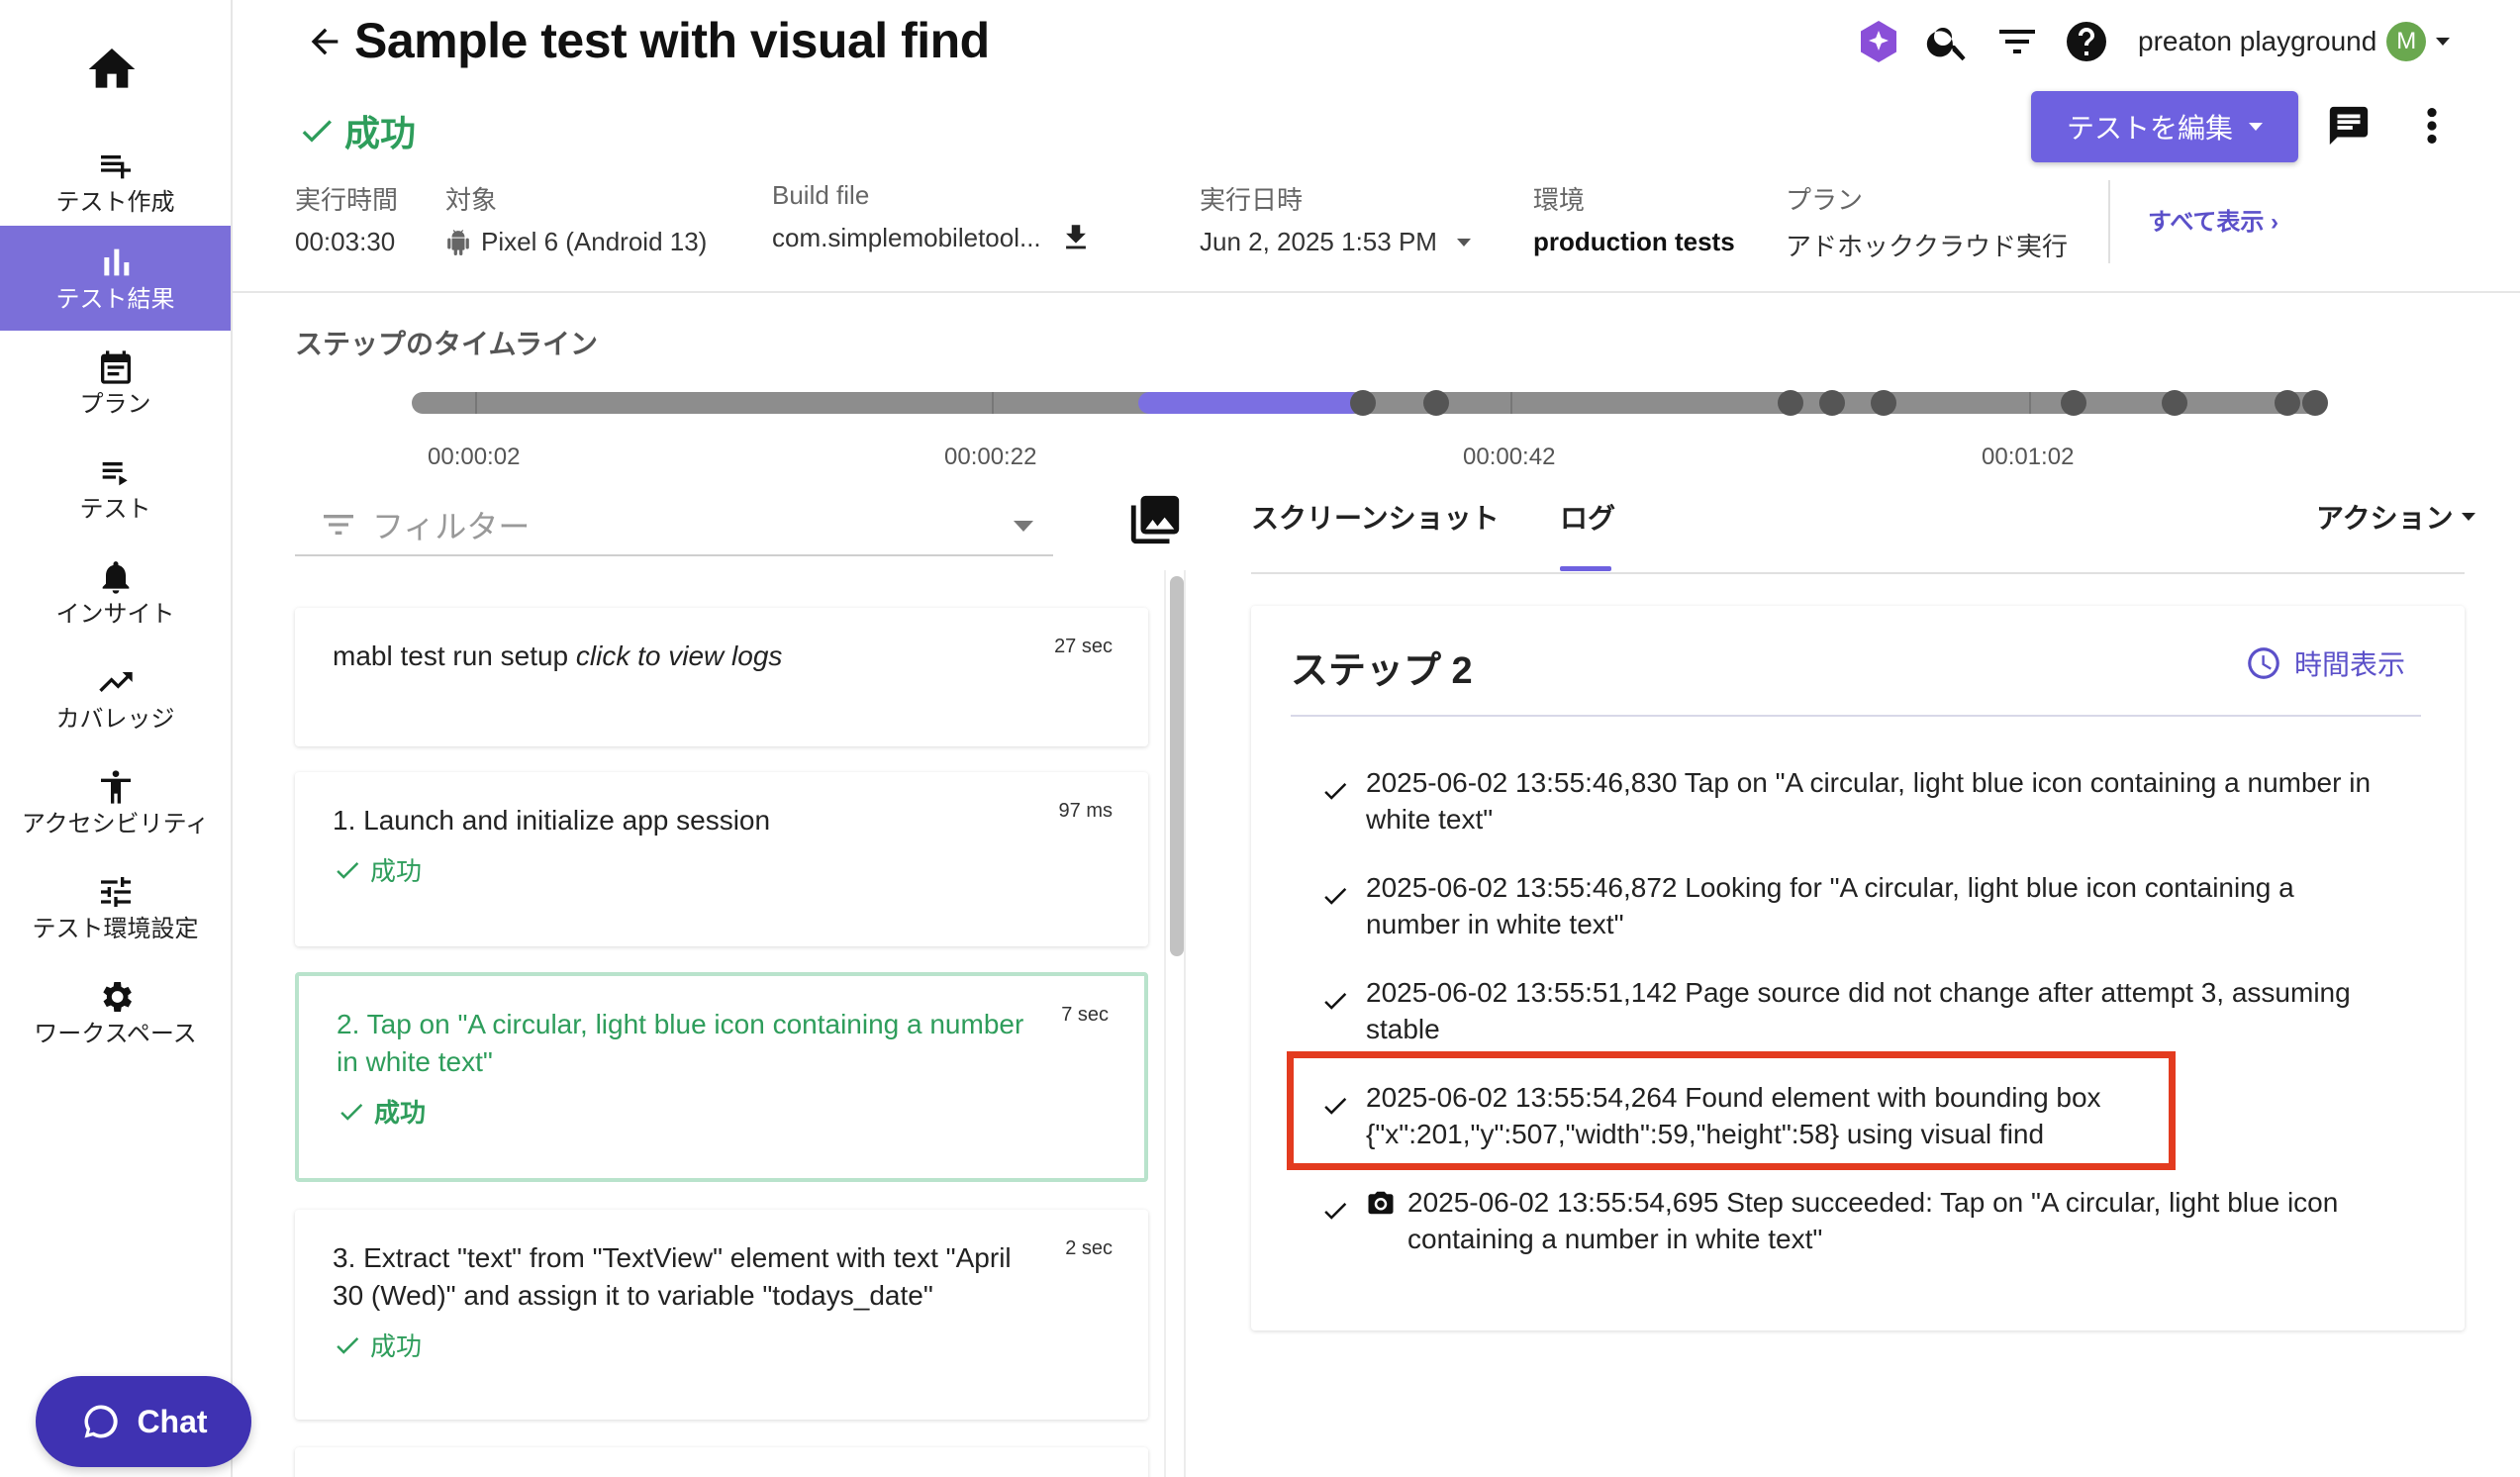 The image size is (2520, 1477). I want to click on step-duration: 7 sec, so click(1085, 1015).